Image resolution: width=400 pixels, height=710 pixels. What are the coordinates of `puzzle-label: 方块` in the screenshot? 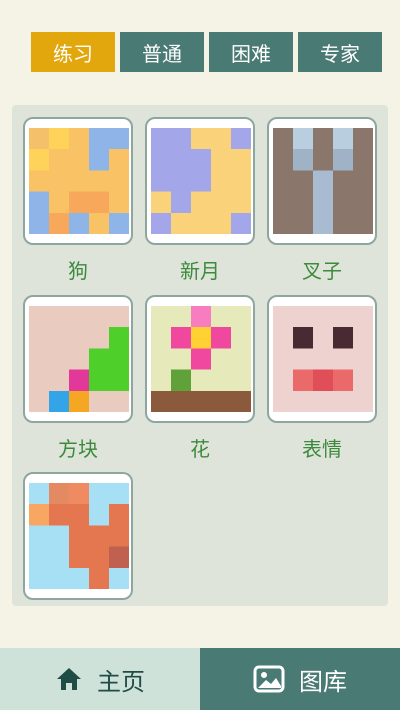 It's located at (78, 449).